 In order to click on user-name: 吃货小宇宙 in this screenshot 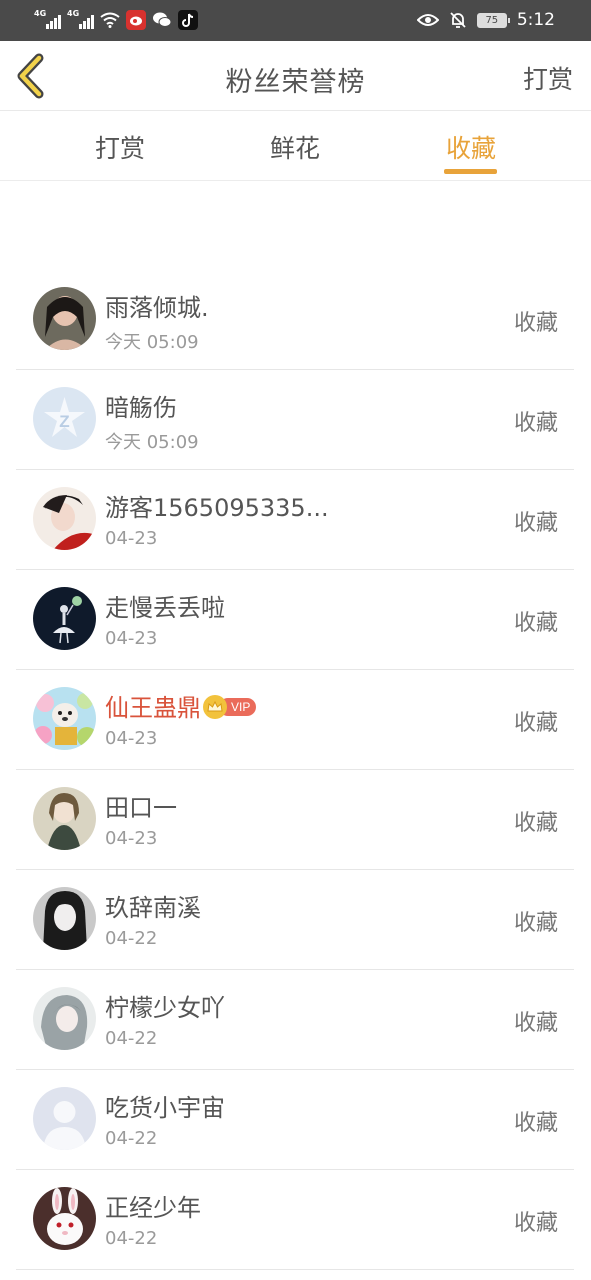, I will do `click(165, 1108)`.